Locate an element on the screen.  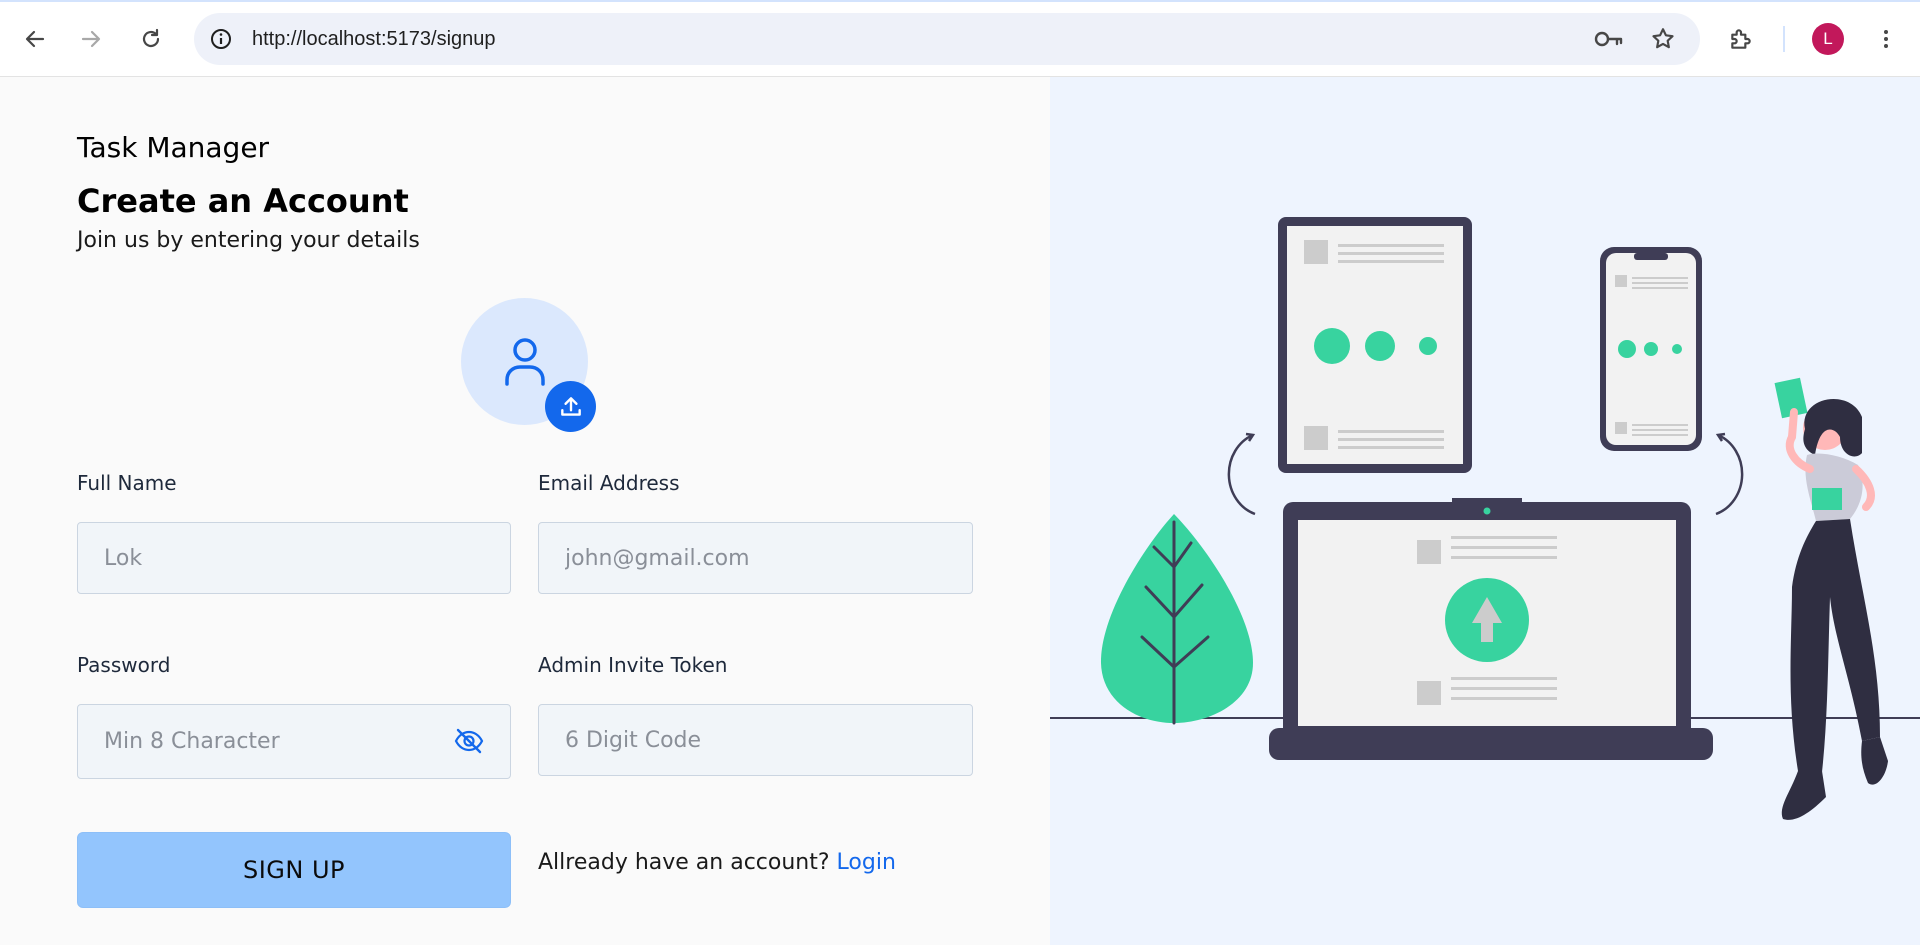
full-name-field is located at coordinates (294, 558).